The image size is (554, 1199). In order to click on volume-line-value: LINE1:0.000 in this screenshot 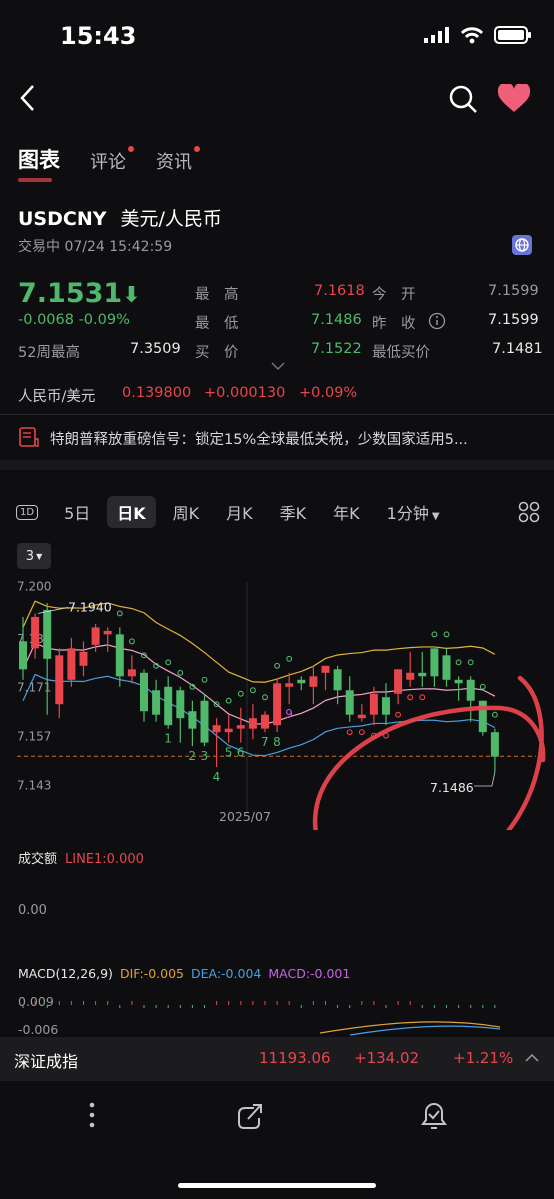, I will do `click(104, 859)`.